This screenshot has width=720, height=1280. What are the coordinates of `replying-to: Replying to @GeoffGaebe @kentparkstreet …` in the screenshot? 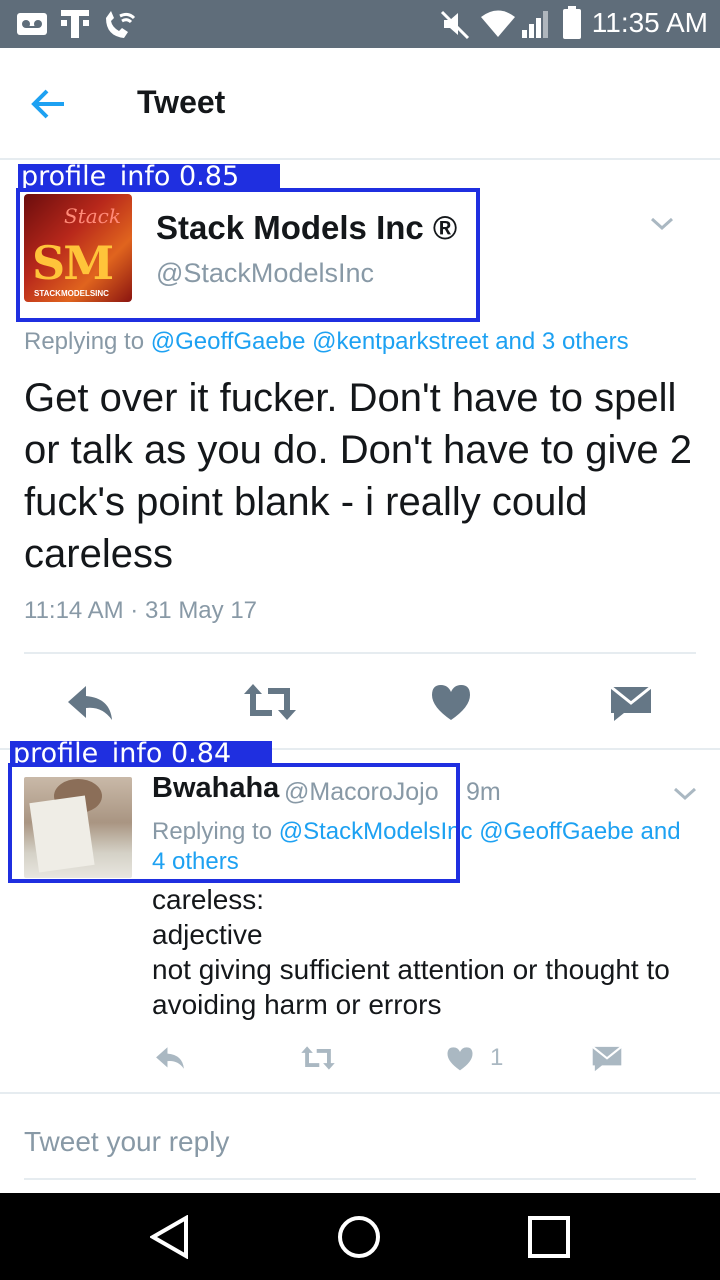 It's located at (326, 342).